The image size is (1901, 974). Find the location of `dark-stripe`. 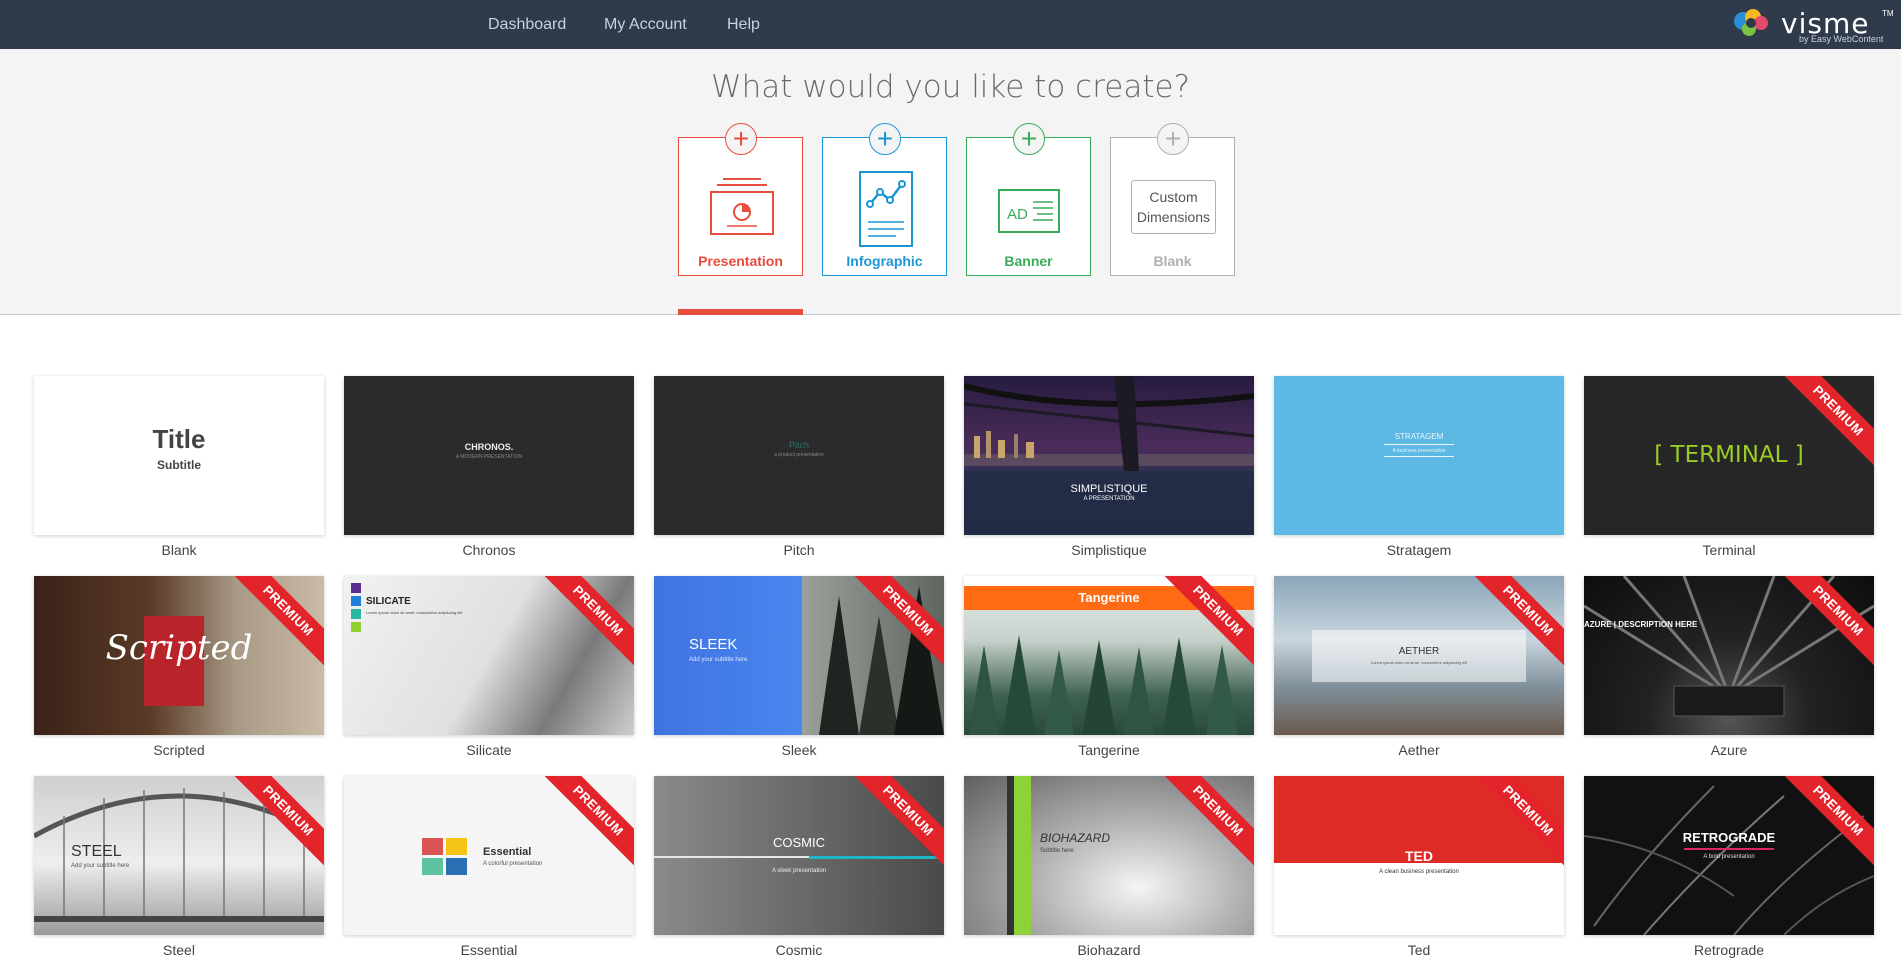

dark-stripe is located at coordinates (1010, 855).